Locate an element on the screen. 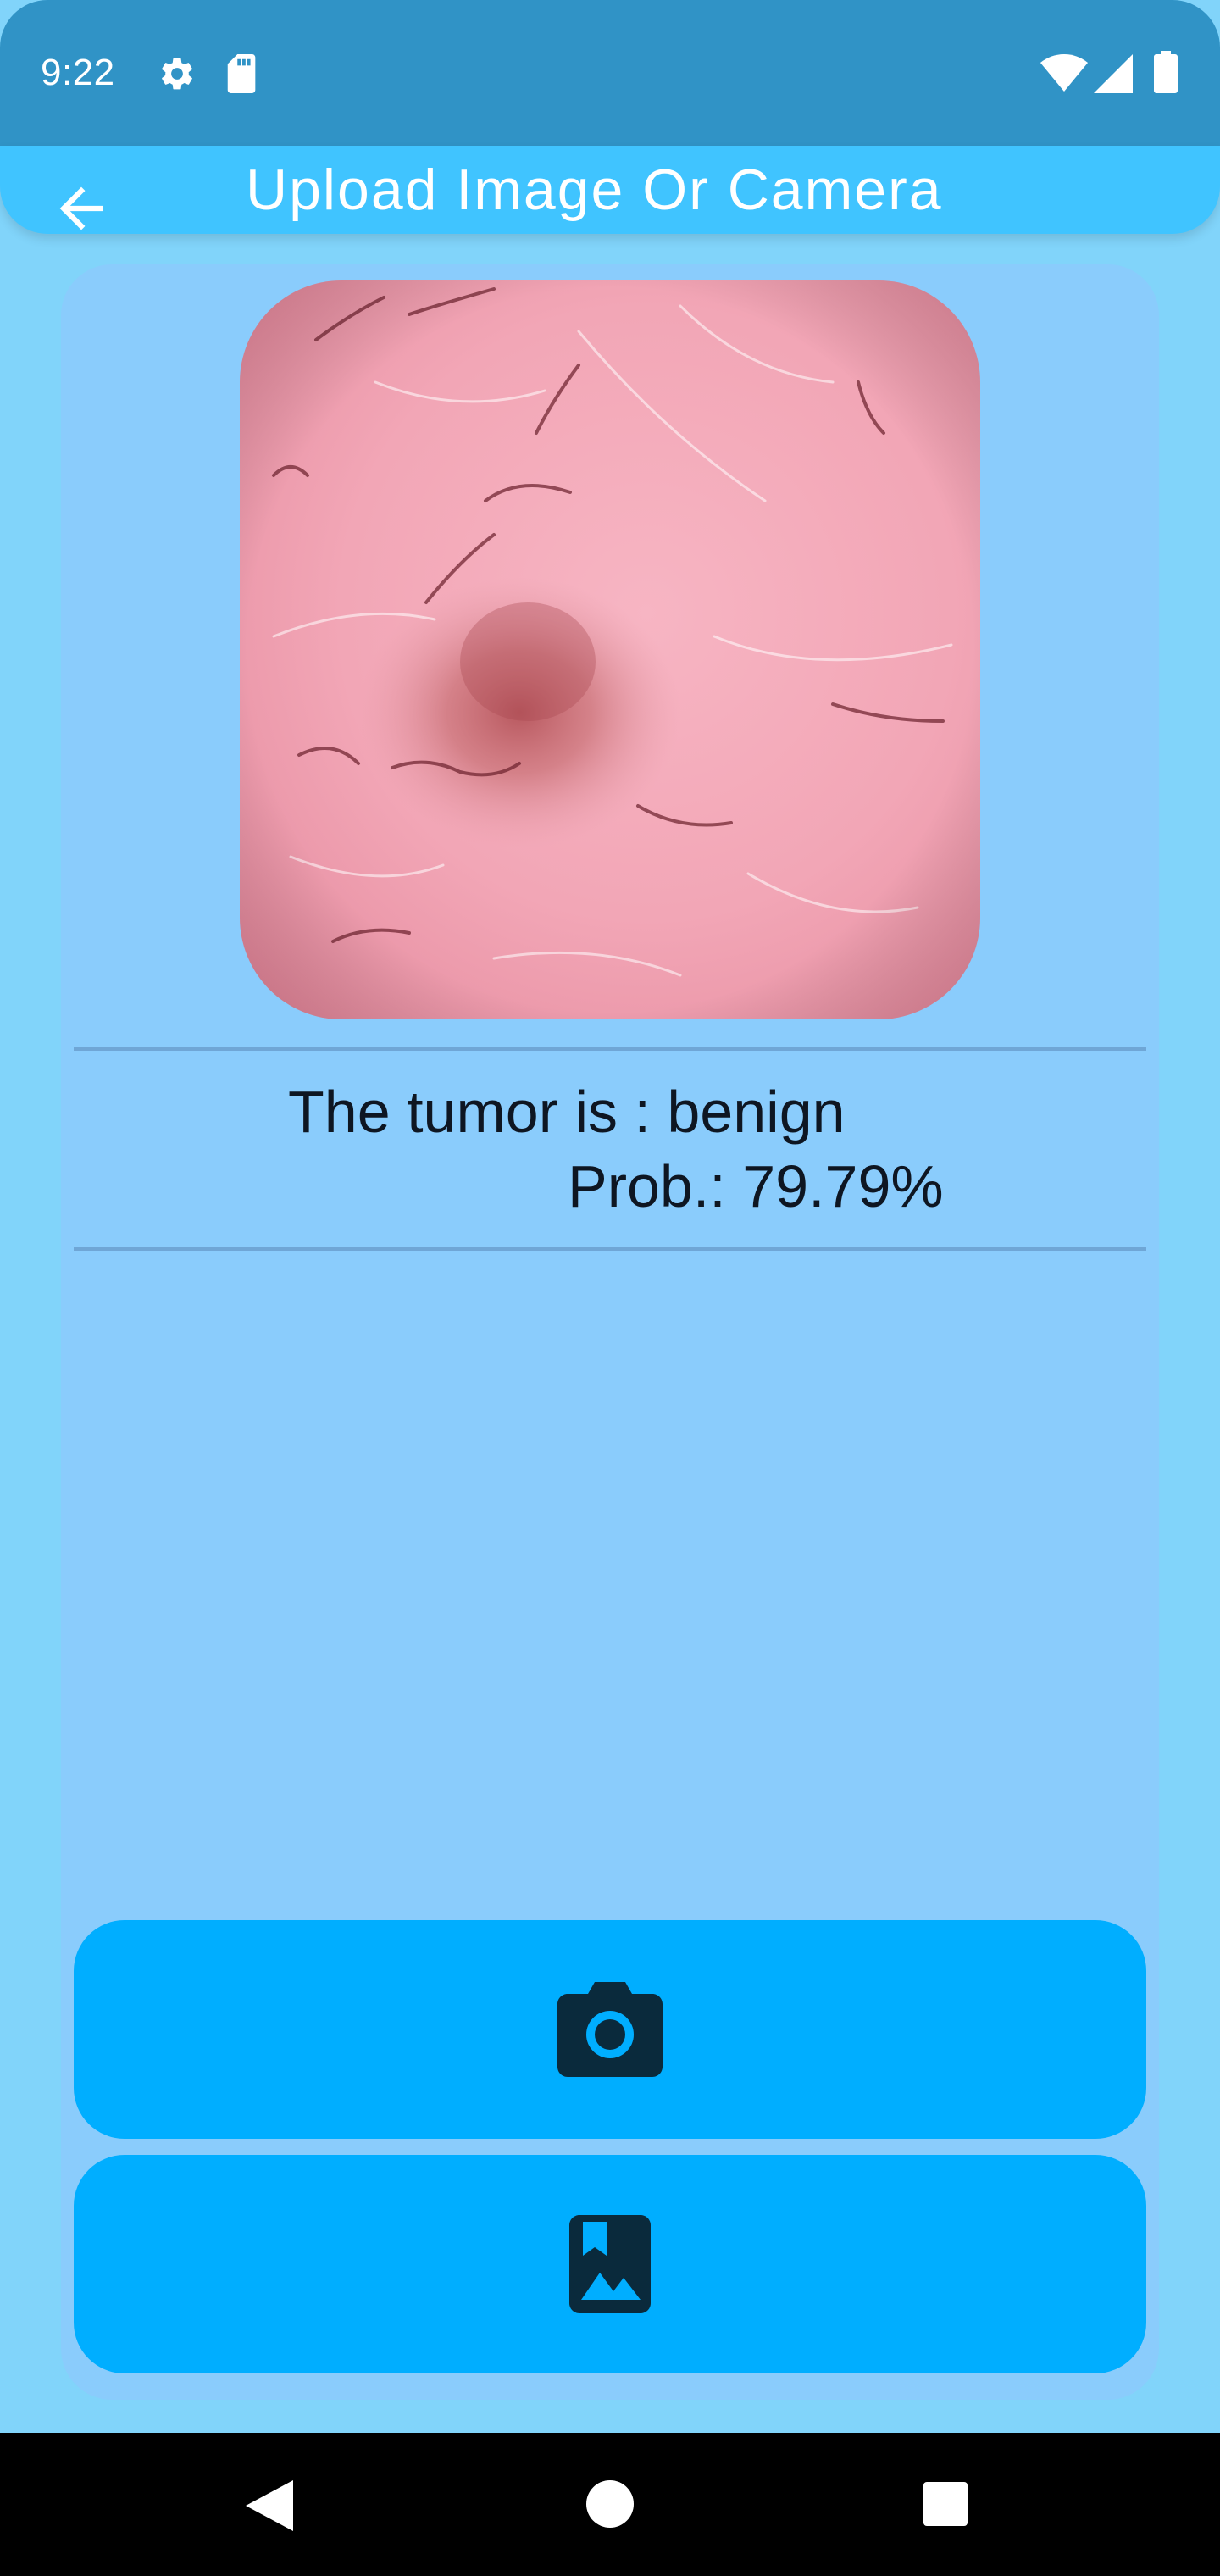  page-title: Upload Image Or Camera is located at coordinates (594, 190).